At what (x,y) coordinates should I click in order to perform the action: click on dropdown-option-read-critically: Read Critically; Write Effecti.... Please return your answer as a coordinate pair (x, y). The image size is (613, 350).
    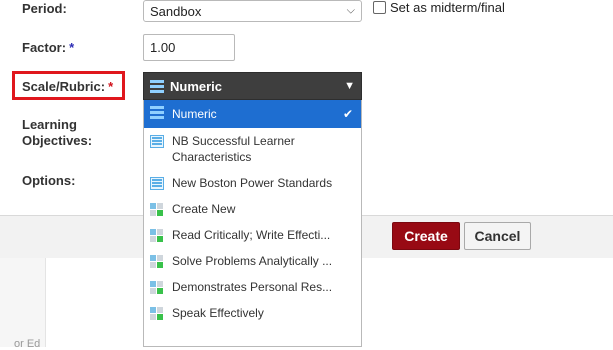
    Looking at the image, I should click on (252, 235).